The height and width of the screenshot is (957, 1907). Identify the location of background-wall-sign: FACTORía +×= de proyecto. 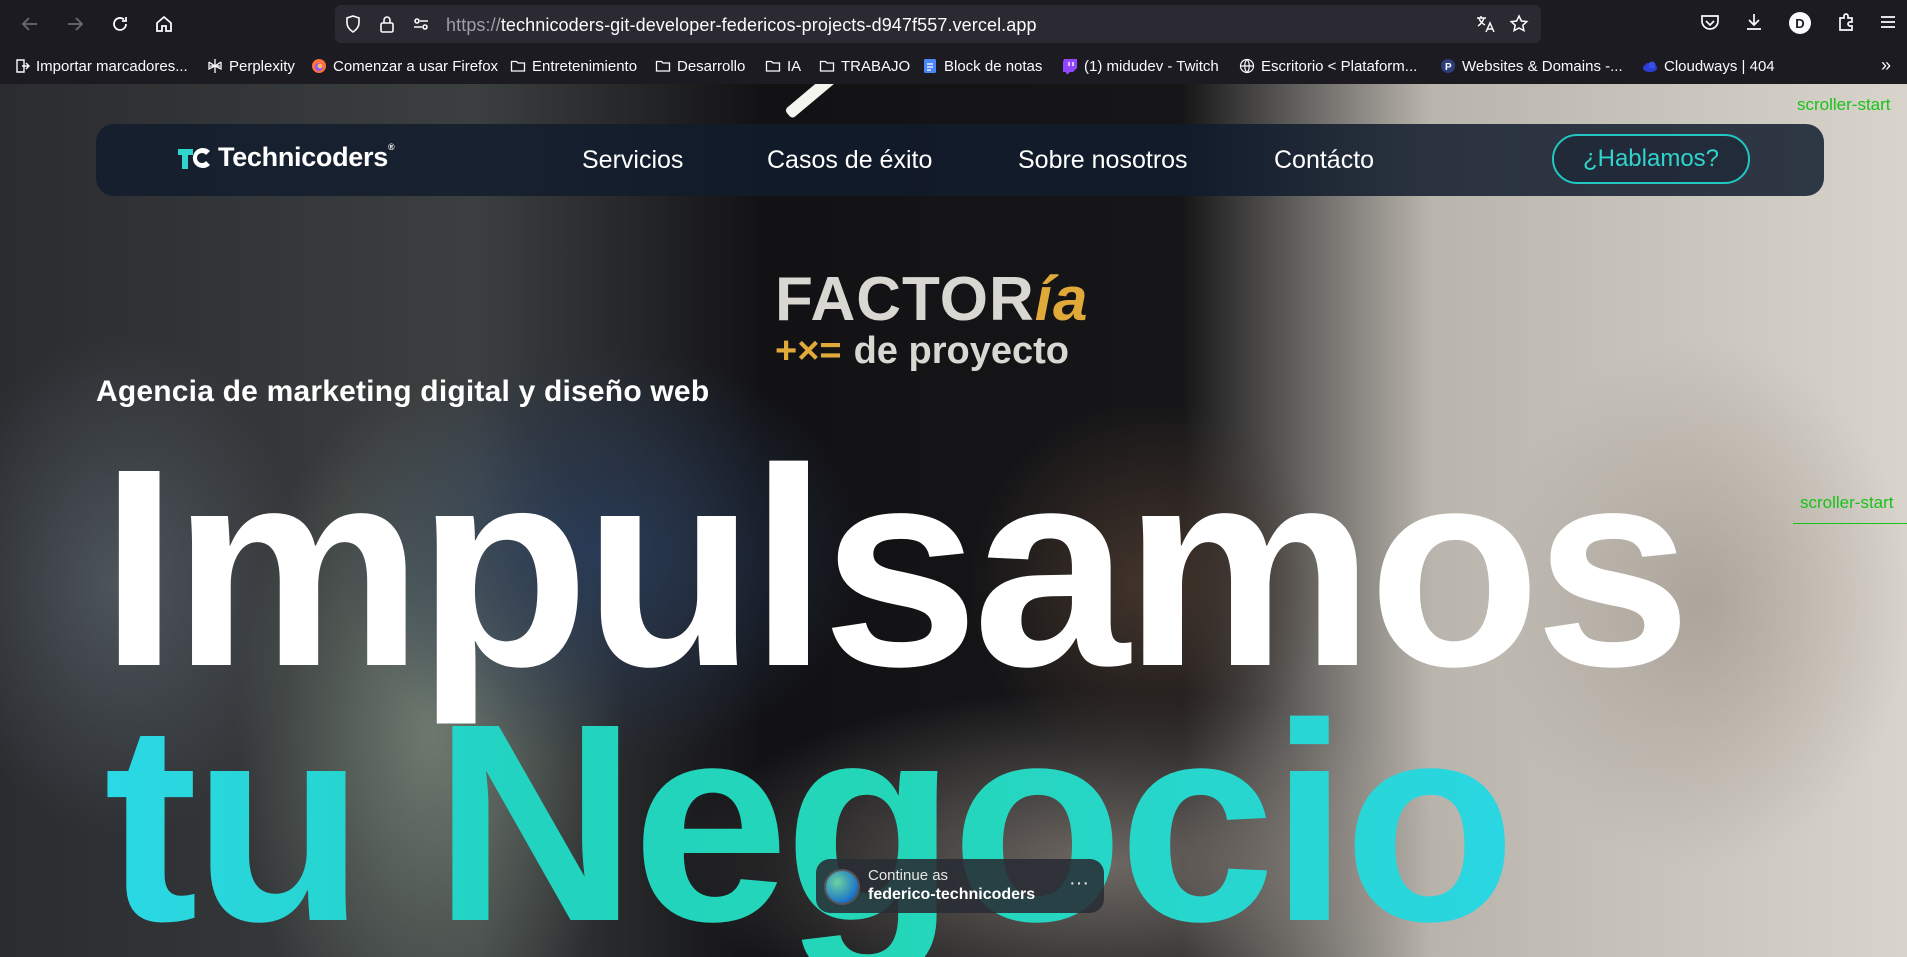
(931, 318).